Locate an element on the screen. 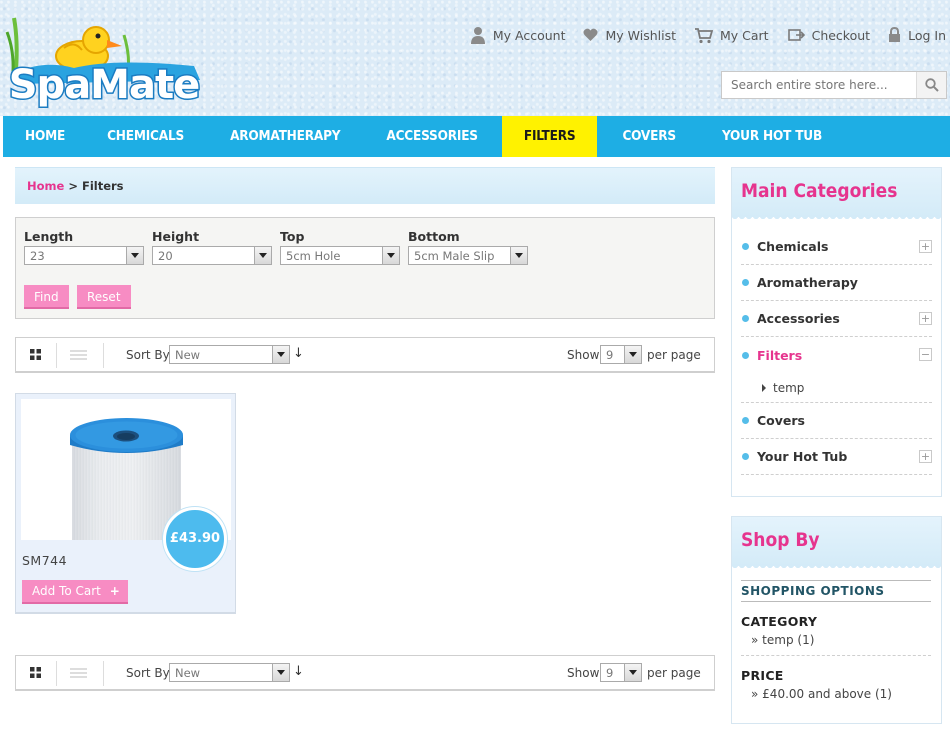 The image size is (950, 740). filter-top: Top 5cm Hole is located at coordinates (340, 247).